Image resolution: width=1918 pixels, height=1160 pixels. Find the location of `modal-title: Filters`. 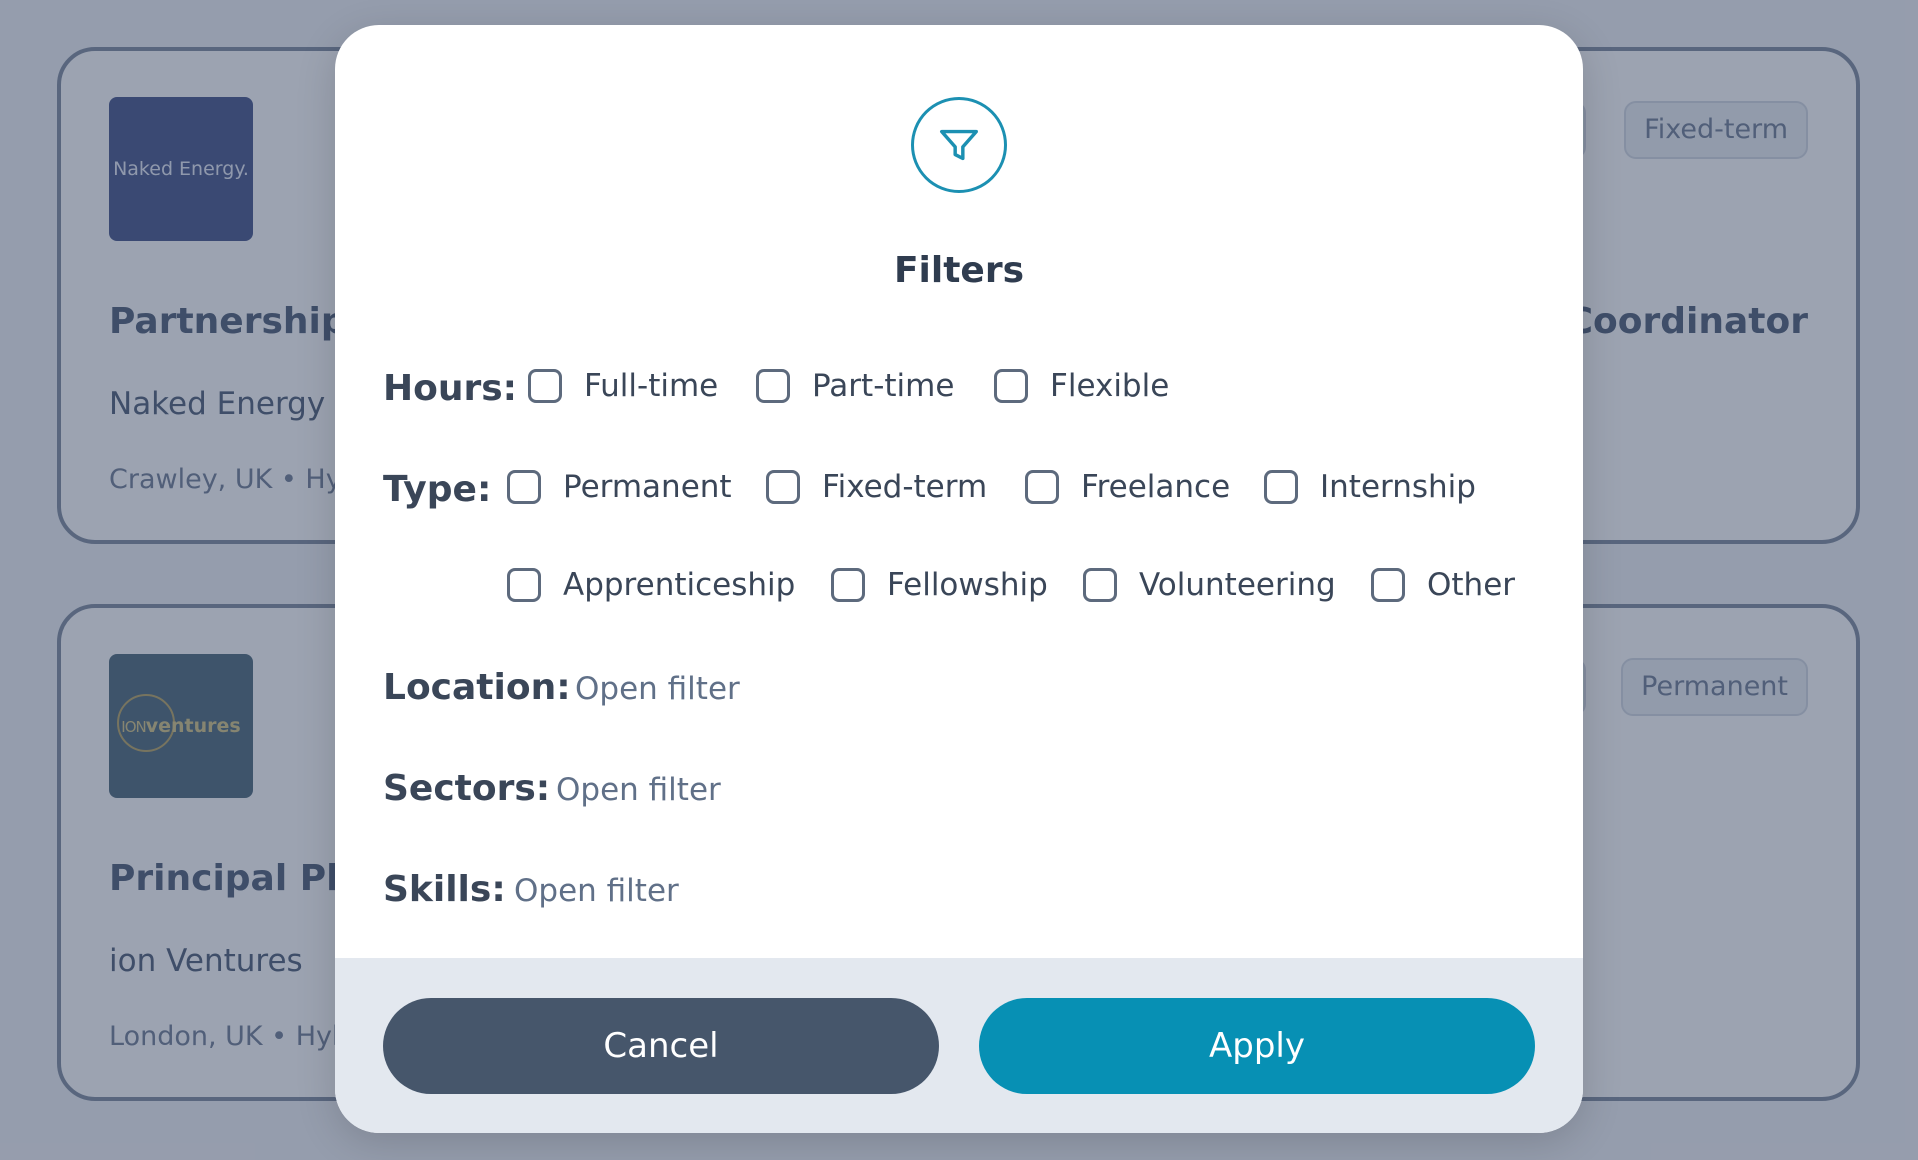

modal-title: Filters is located at coordinates (959, 270).